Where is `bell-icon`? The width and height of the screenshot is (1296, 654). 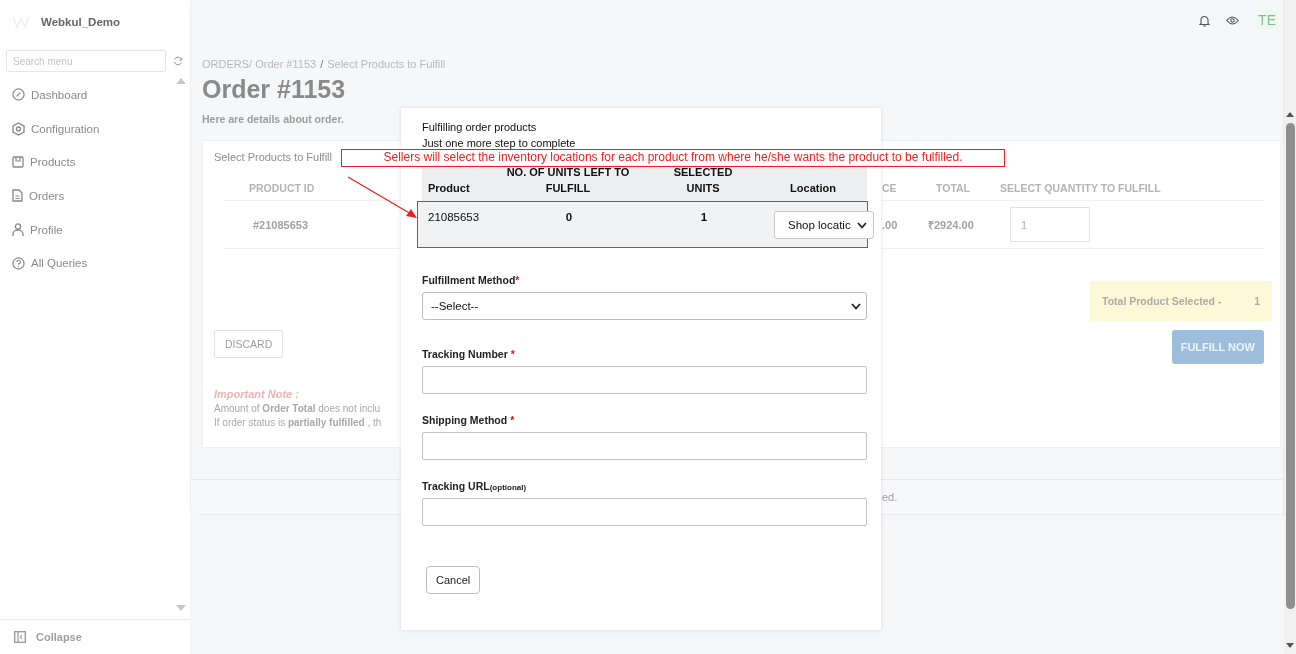 bell-icon is located at coordinates (1205, 20).